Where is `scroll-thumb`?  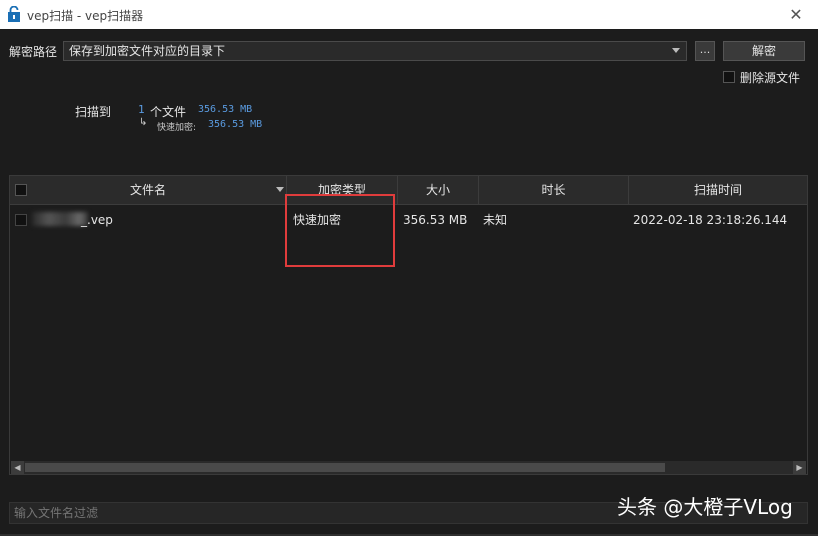
scroll-thumb is located at coordinates (345, 467).